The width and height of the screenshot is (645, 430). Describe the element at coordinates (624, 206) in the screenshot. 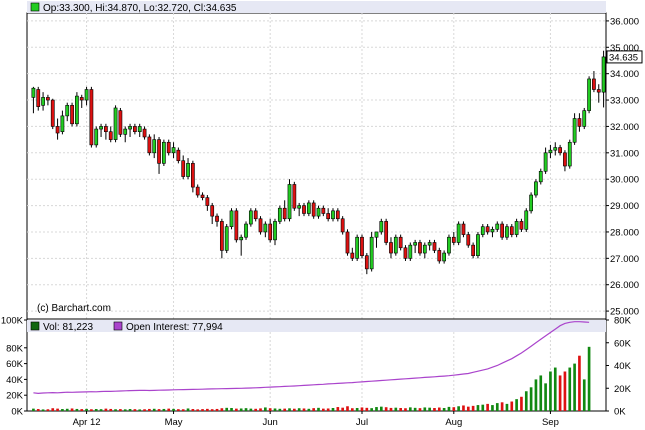

I see `price-tick-label: 29.000` at that location.